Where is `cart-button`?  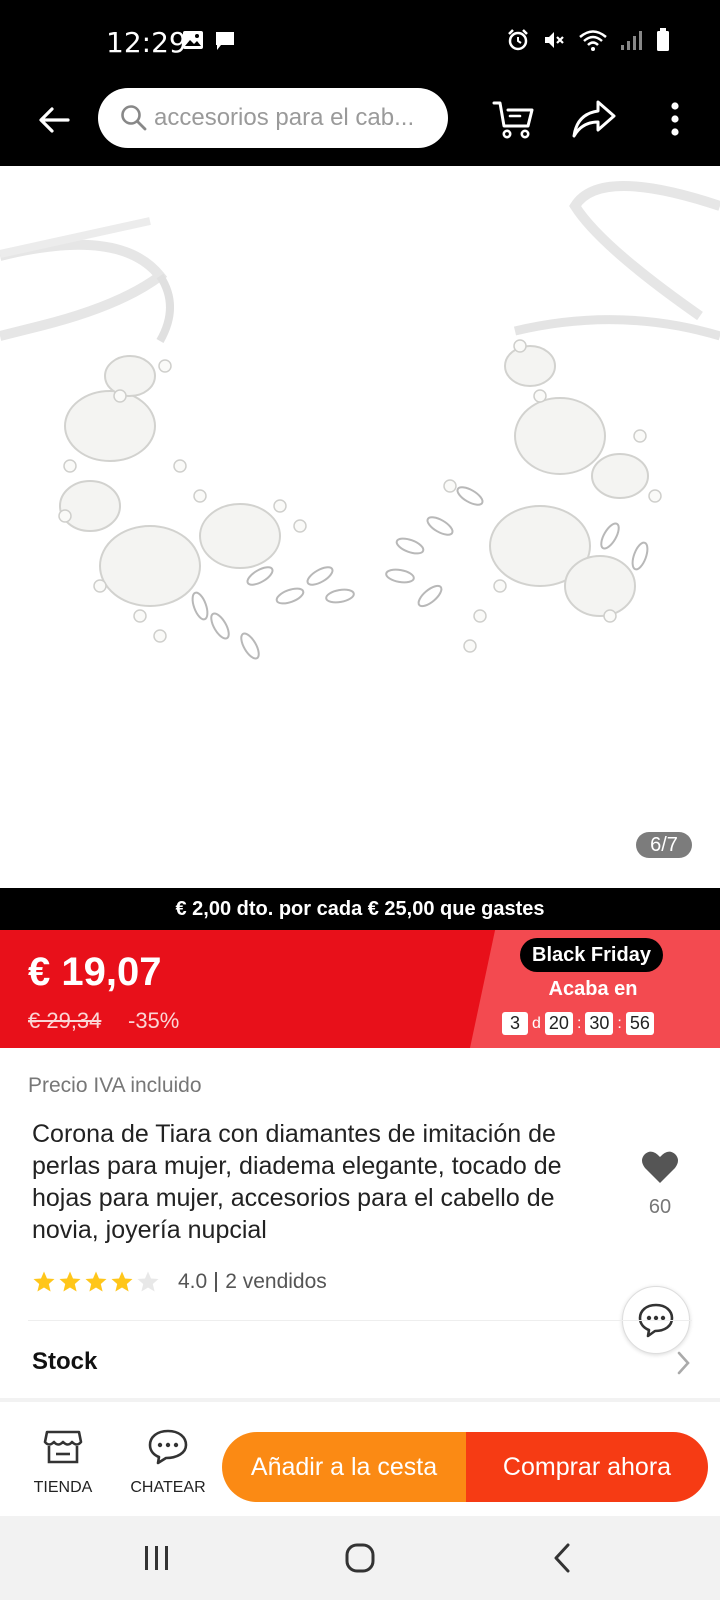
cart-button is located at coordinates (513, 119).